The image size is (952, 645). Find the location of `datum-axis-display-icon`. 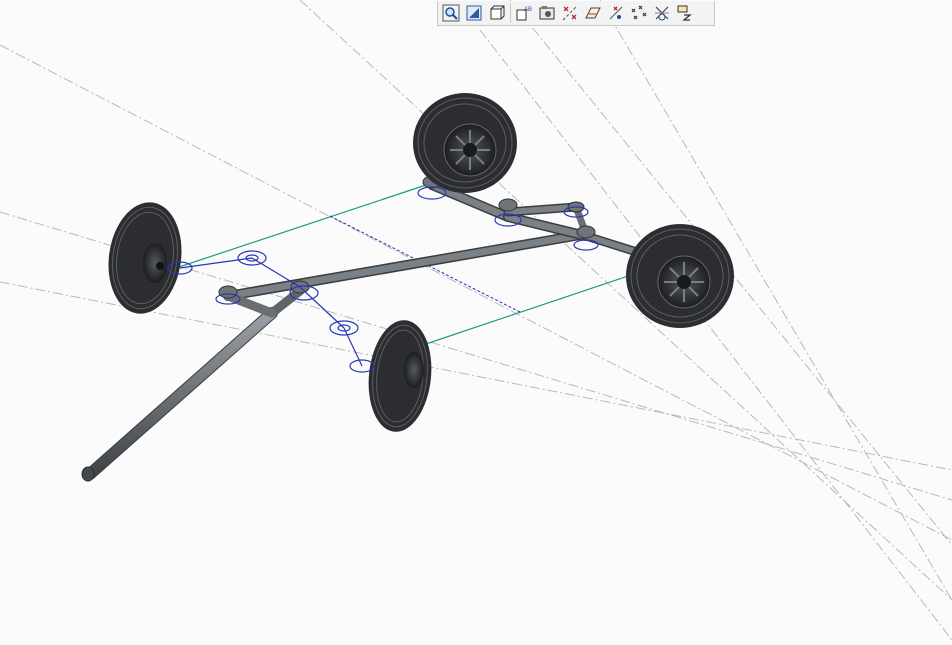

datum-axis-display-icon is located at coordinates (570, 13).